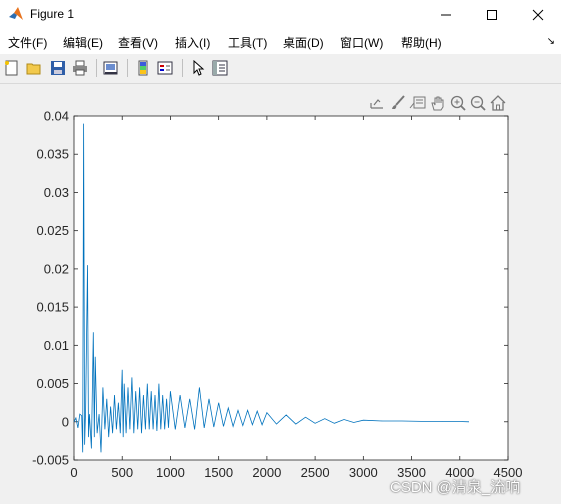 The image size is (561, 504). What do you see at coordinates (122, 472) in the screenshot?
I see `x-tick-label: 500` at bounding box center [122, 472].